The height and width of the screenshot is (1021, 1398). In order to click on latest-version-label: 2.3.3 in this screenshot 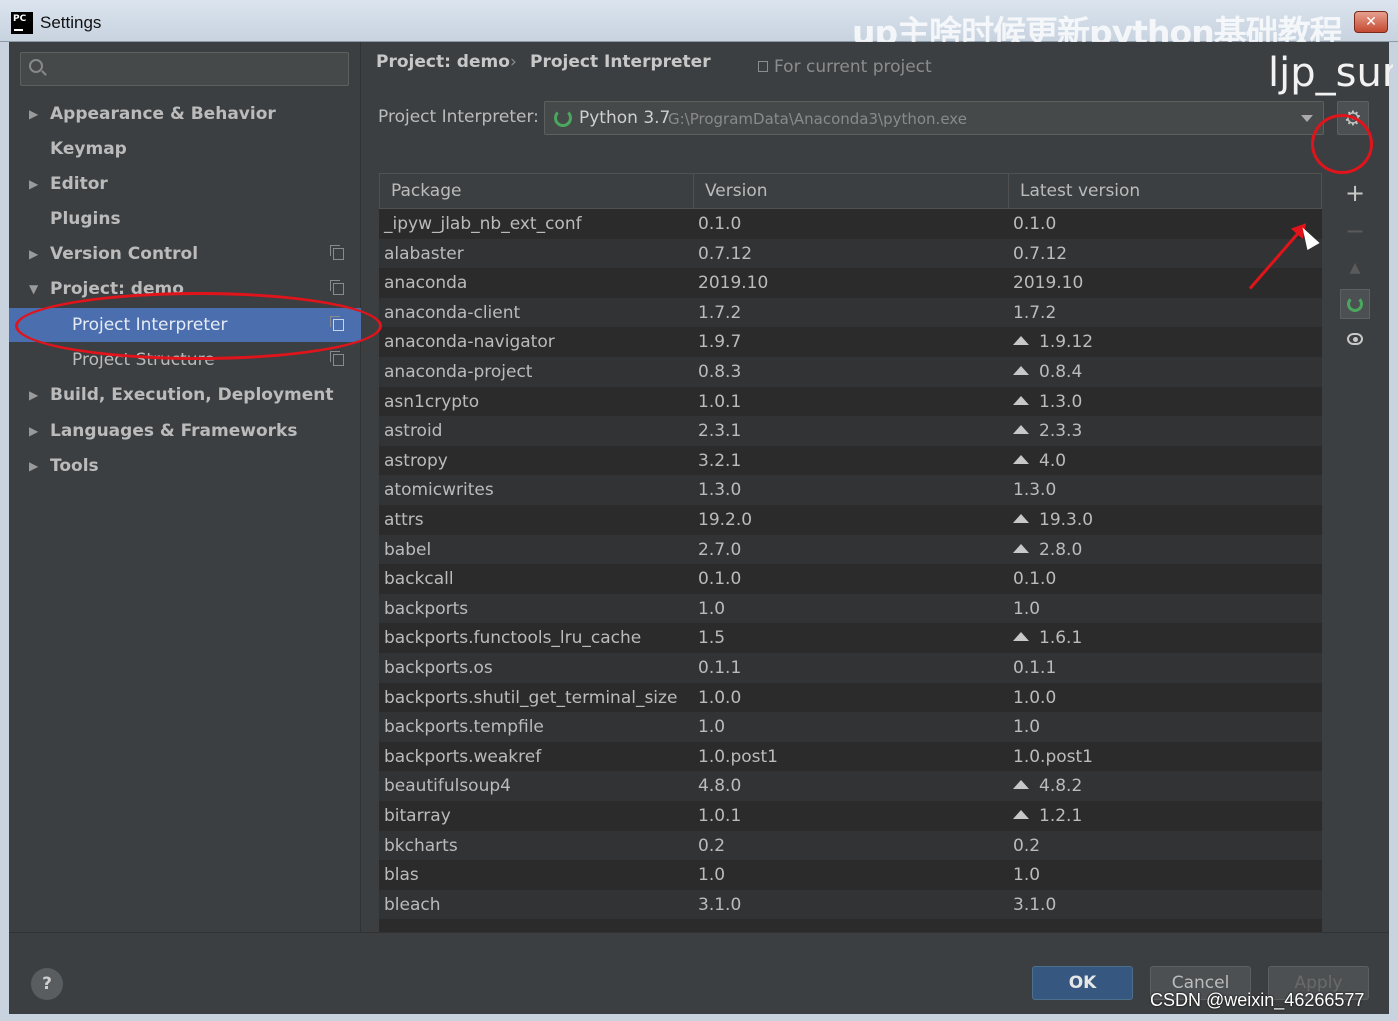, I will do `click(1061, 431)`.